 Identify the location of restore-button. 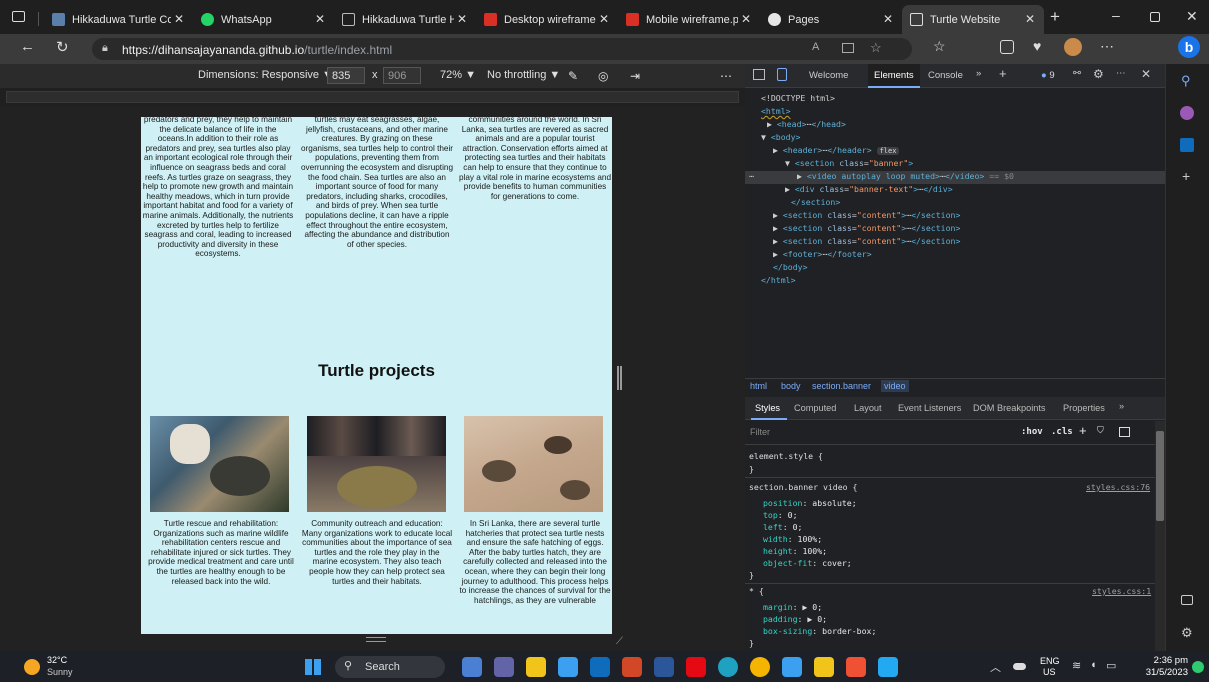
(1155, 17).